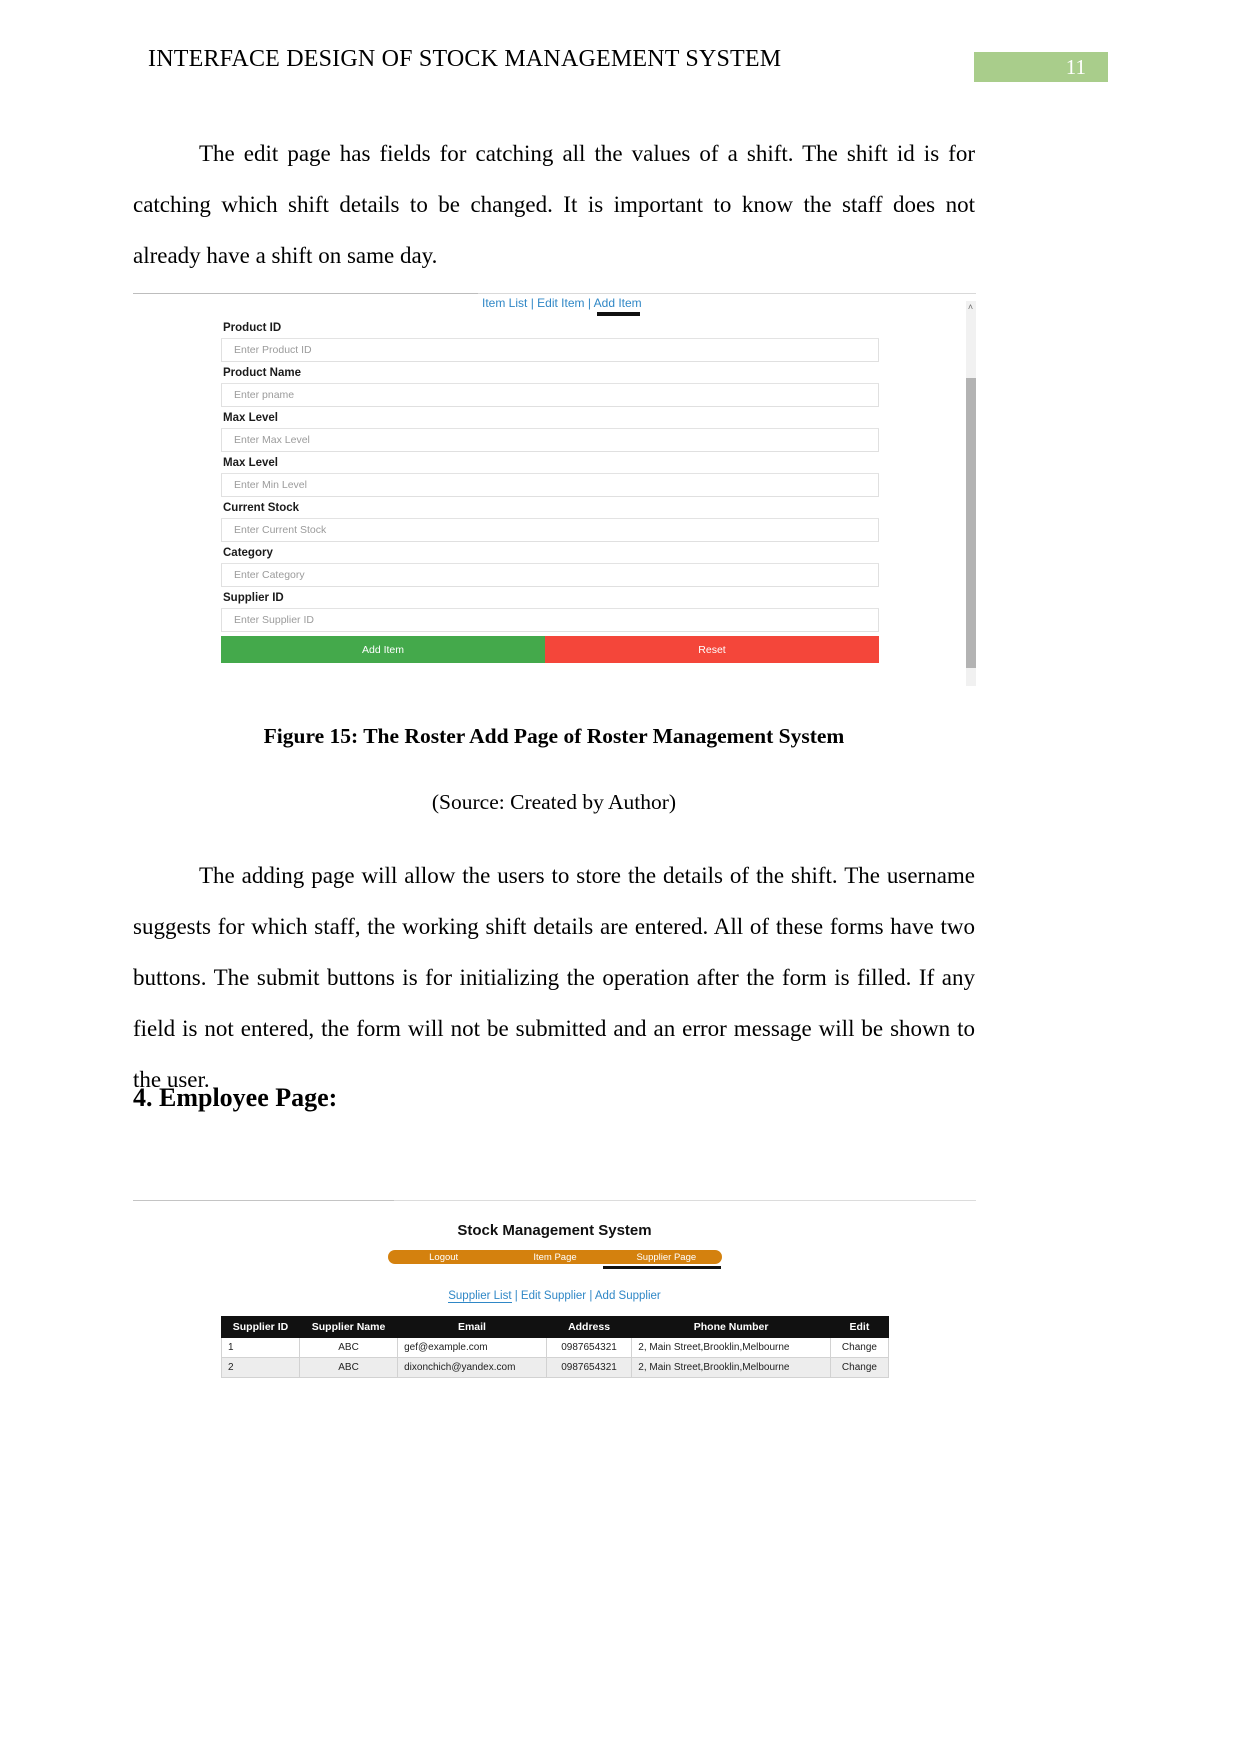 The height and width of the screenshot is (1754, 1241). What do you see at coordinates (666, 1257) in the screenshot?
I see `navbar-item-supplier-page: Supplier Page` at bounding box center [666, 1257].